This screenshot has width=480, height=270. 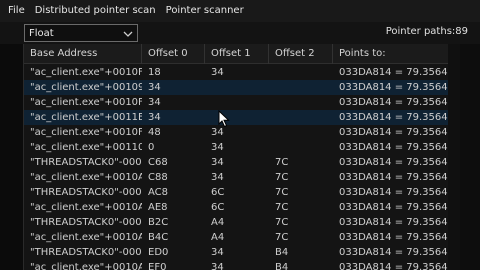 I want to click on value-type-value: Float, so click(x=41, y=33).